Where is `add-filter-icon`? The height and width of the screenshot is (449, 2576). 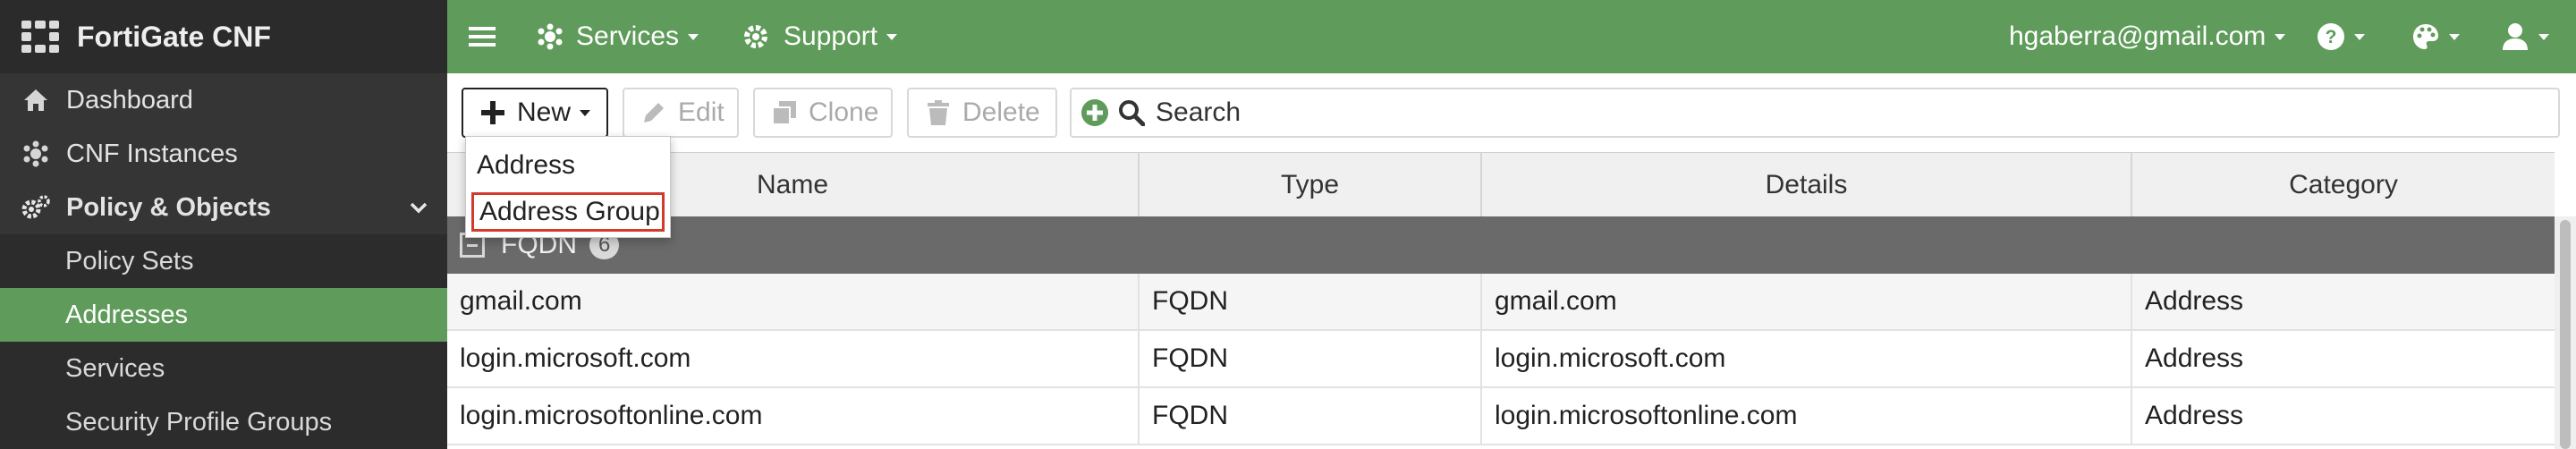 add-filter-icon is located at coordinates (1094, 112).